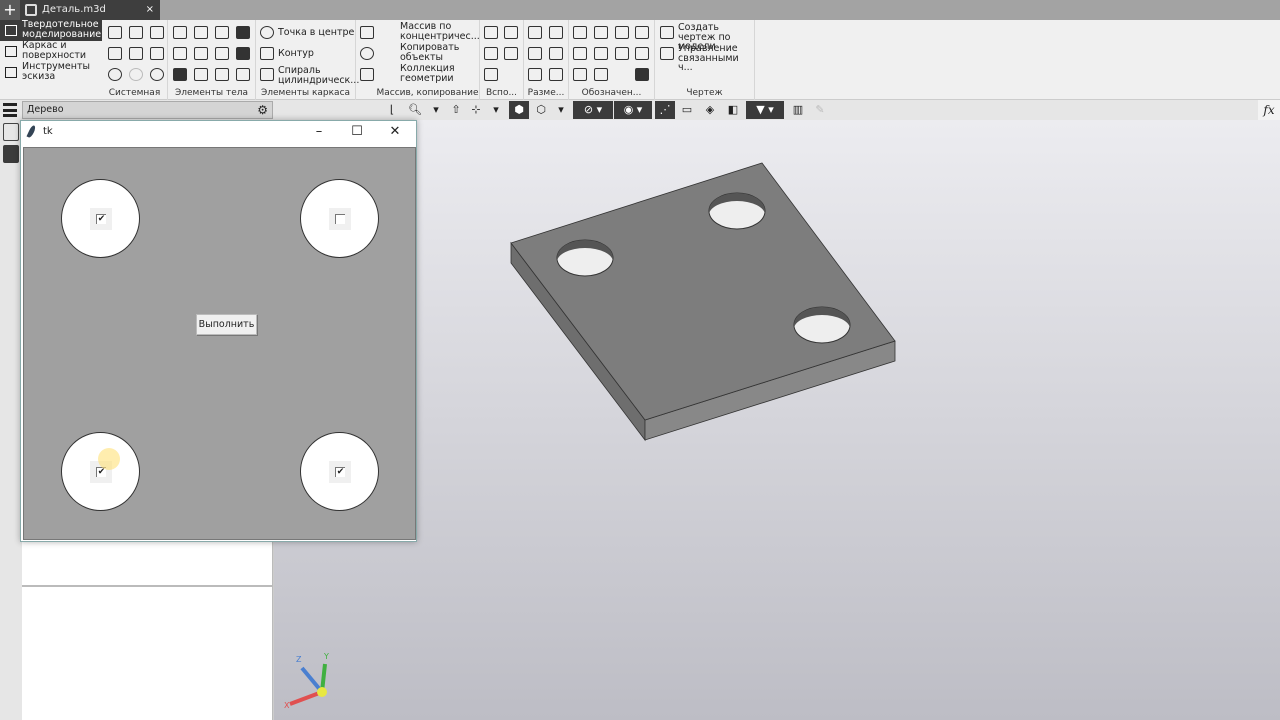 The height and width of the screenshot is (720, 1280). What do you see at coordinates (147, 586) in the screenshot?
I see `panel-splitter` at bounding box center [147, 586].